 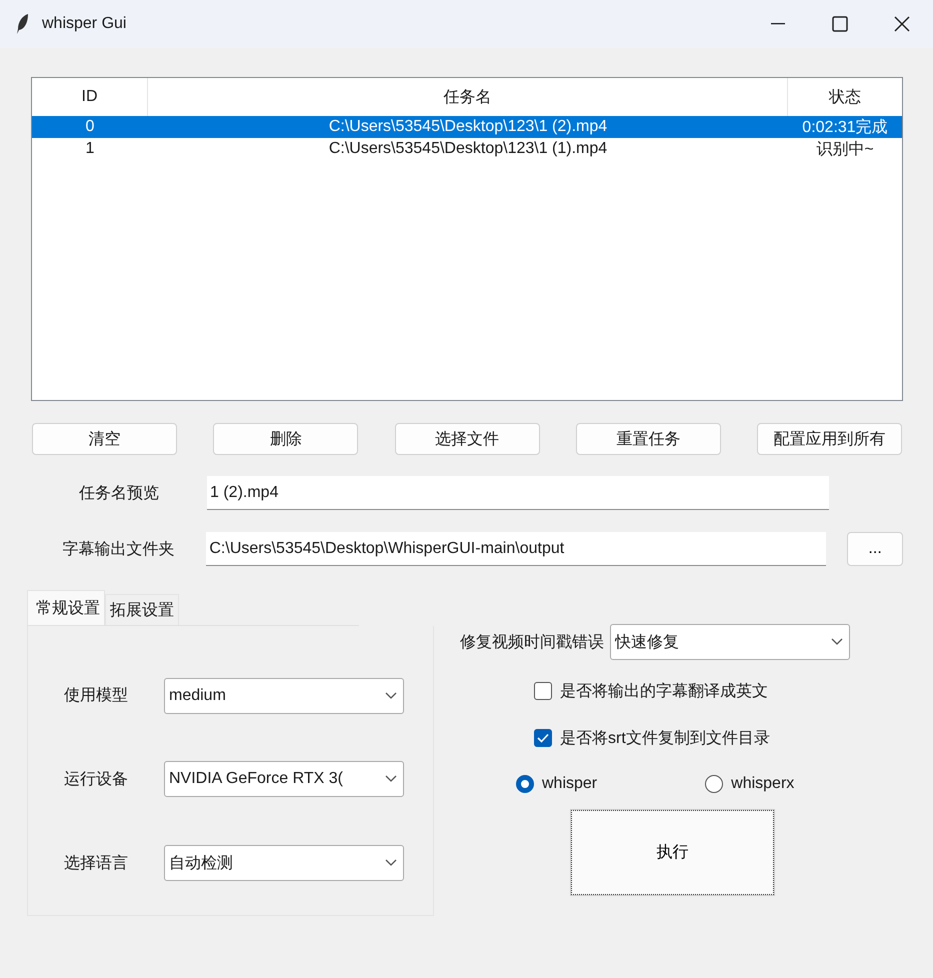 I want to click on table-row: 0 C:\Users\53545\Desktop\123\1 (2).mp4 0:02:31完成, so click(x=467, y=127).